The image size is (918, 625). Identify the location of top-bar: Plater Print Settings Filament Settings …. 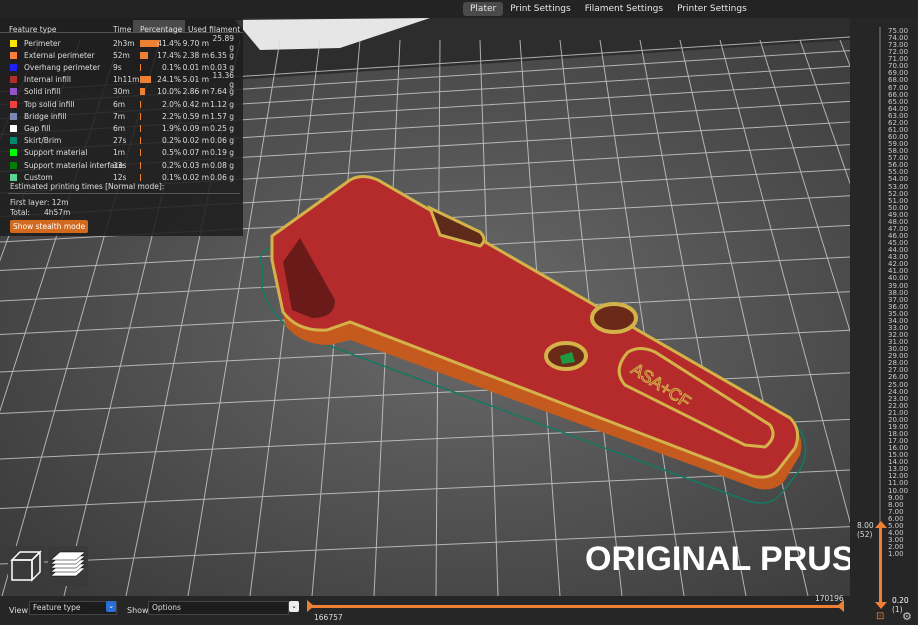
(459, 9).